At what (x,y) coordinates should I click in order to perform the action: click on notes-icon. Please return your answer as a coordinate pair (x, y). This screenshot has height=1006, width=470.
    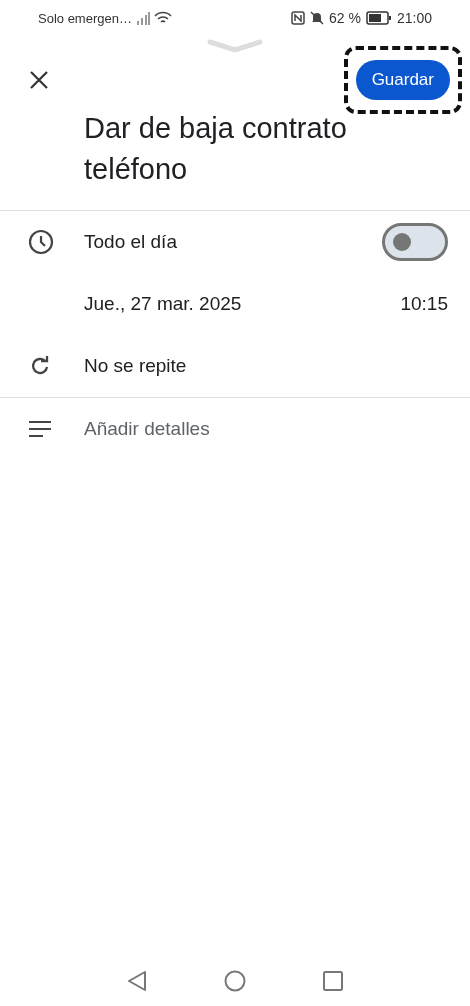
    Looking at the image, I should click on (40, 429).